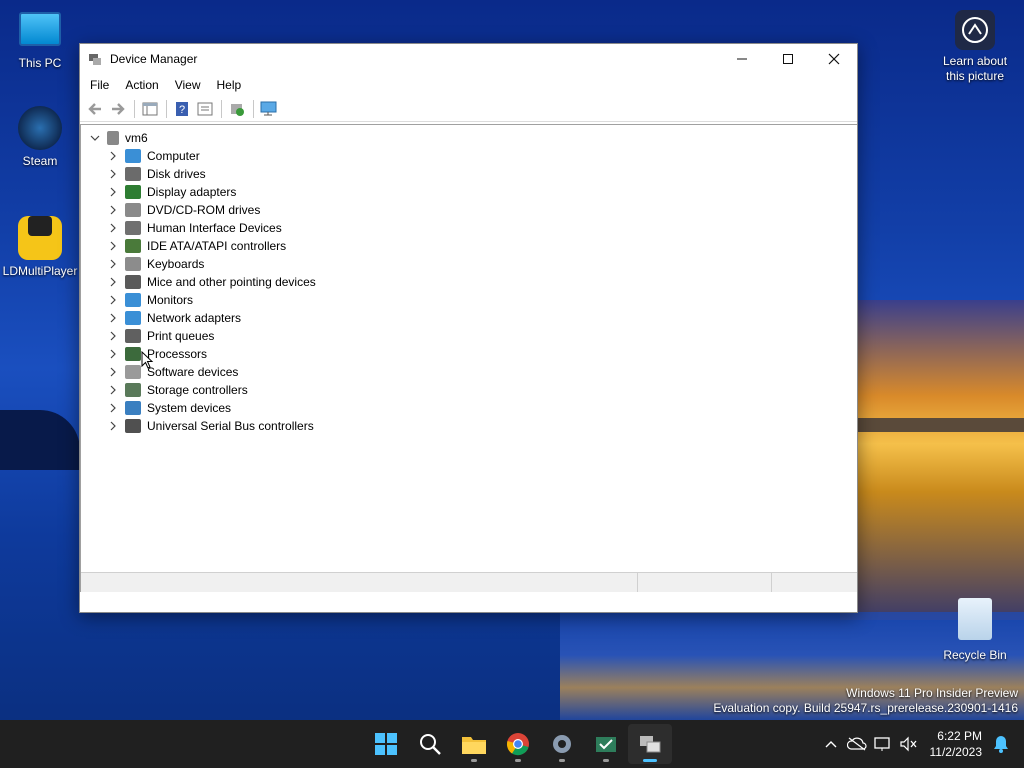  Describe the element at coordinates (155, 264) in the screenshot. I see `device-category-row: Keyboards` at that location.